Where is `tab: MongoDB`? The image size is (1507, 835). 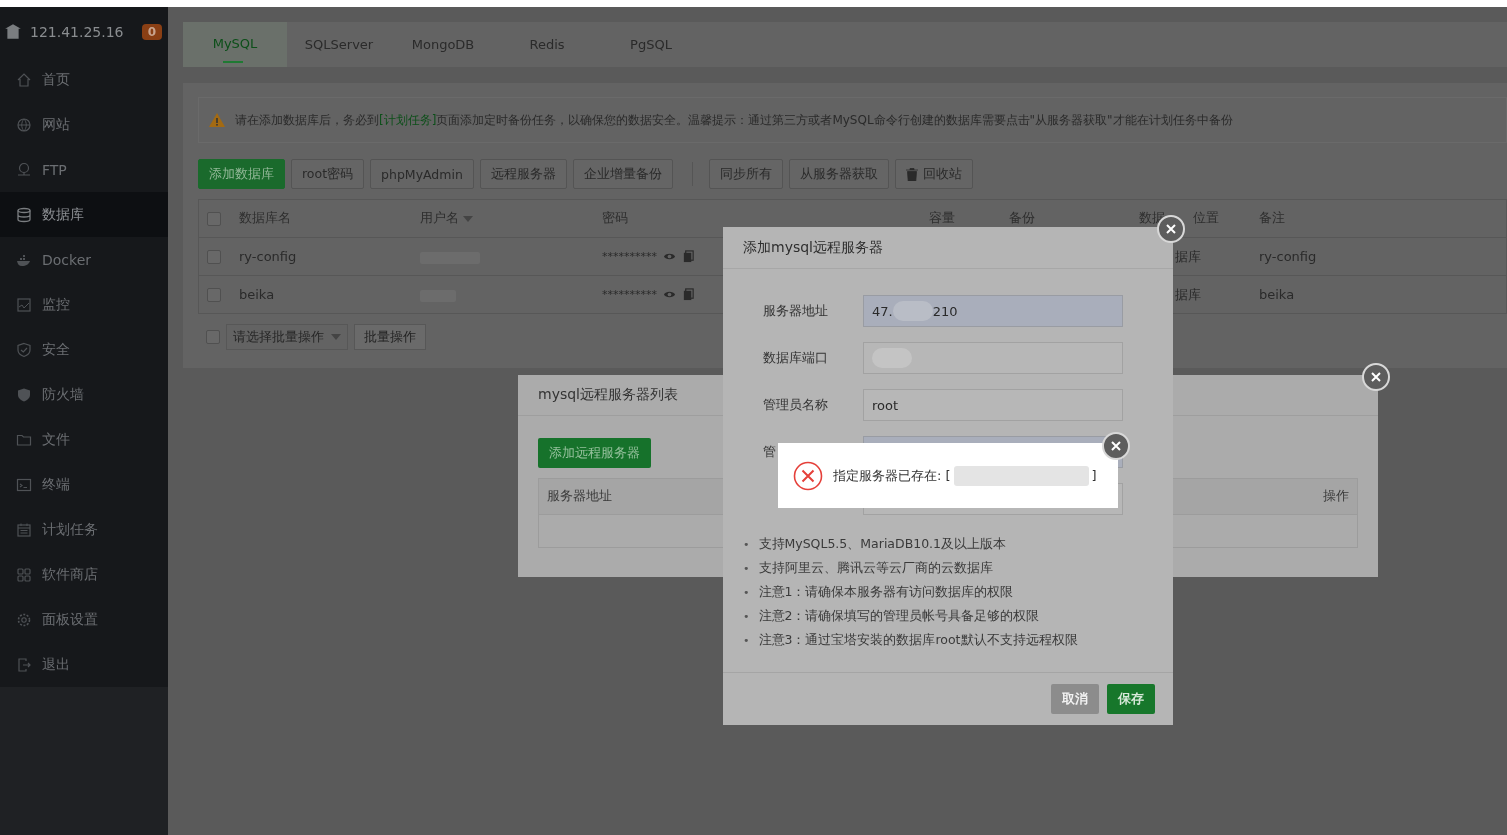
tab: MongoDB is located at coordinates (443, 44).